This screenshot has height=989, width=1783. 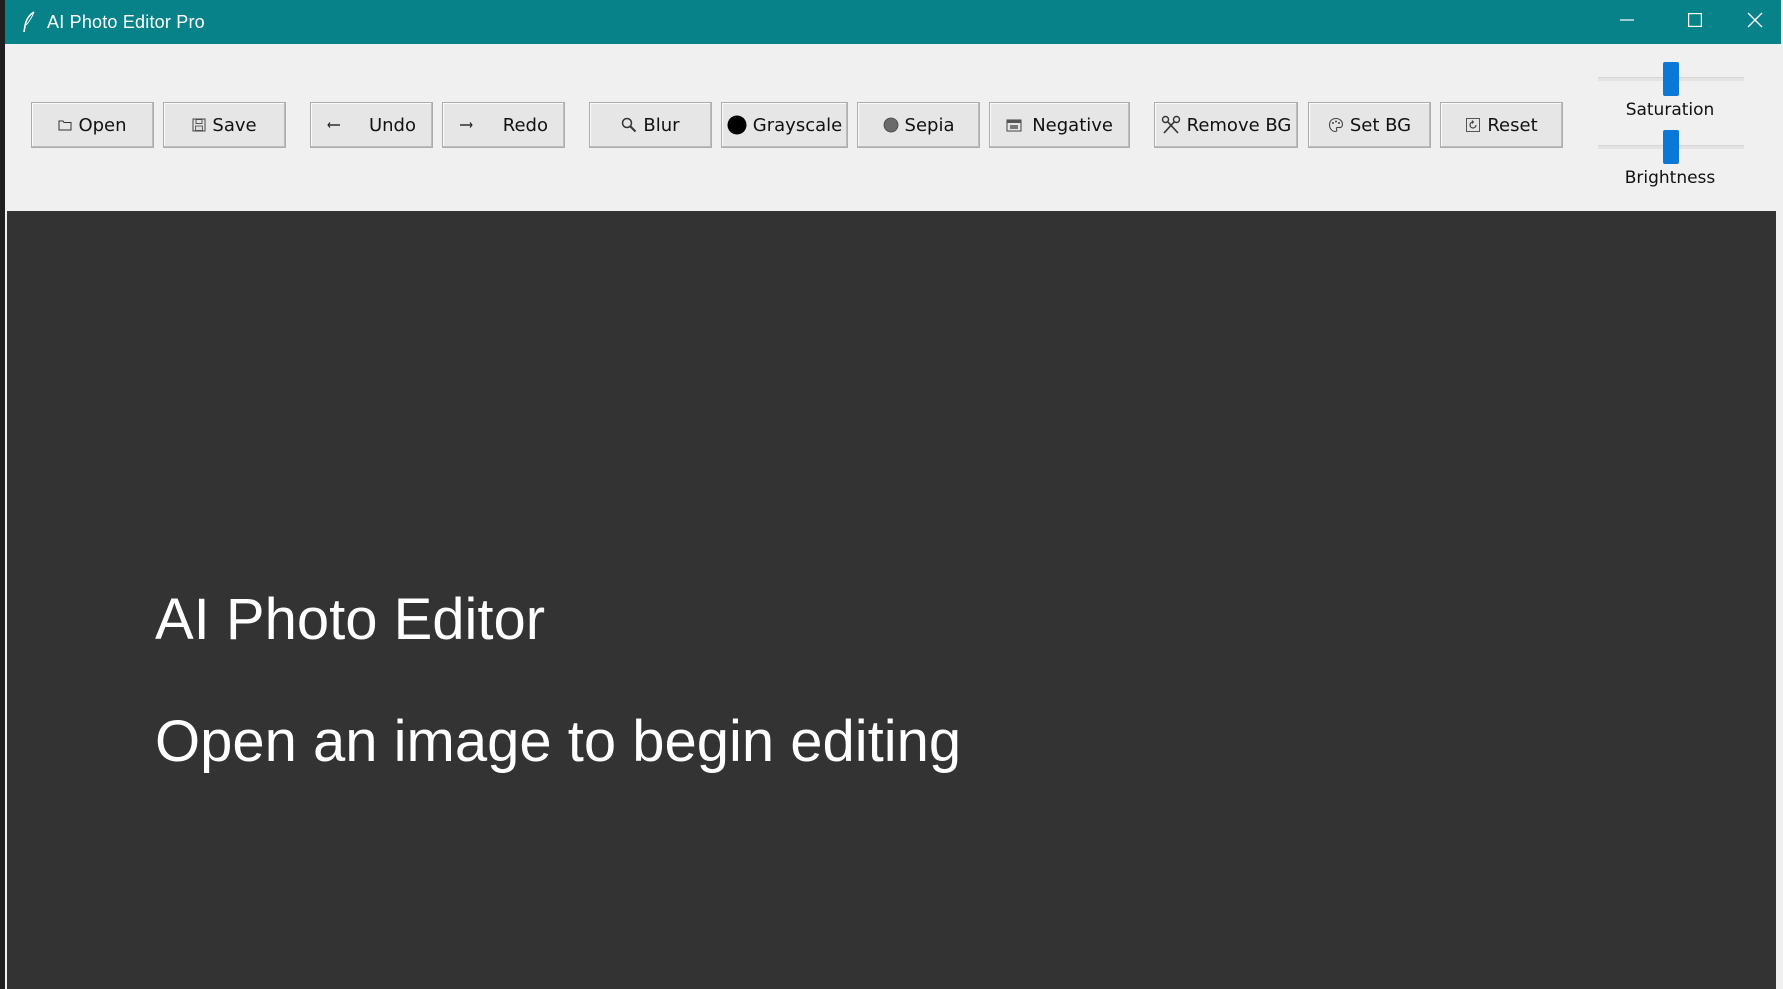 I want to click on redo-button: Redo, so click(x=503, y=125).